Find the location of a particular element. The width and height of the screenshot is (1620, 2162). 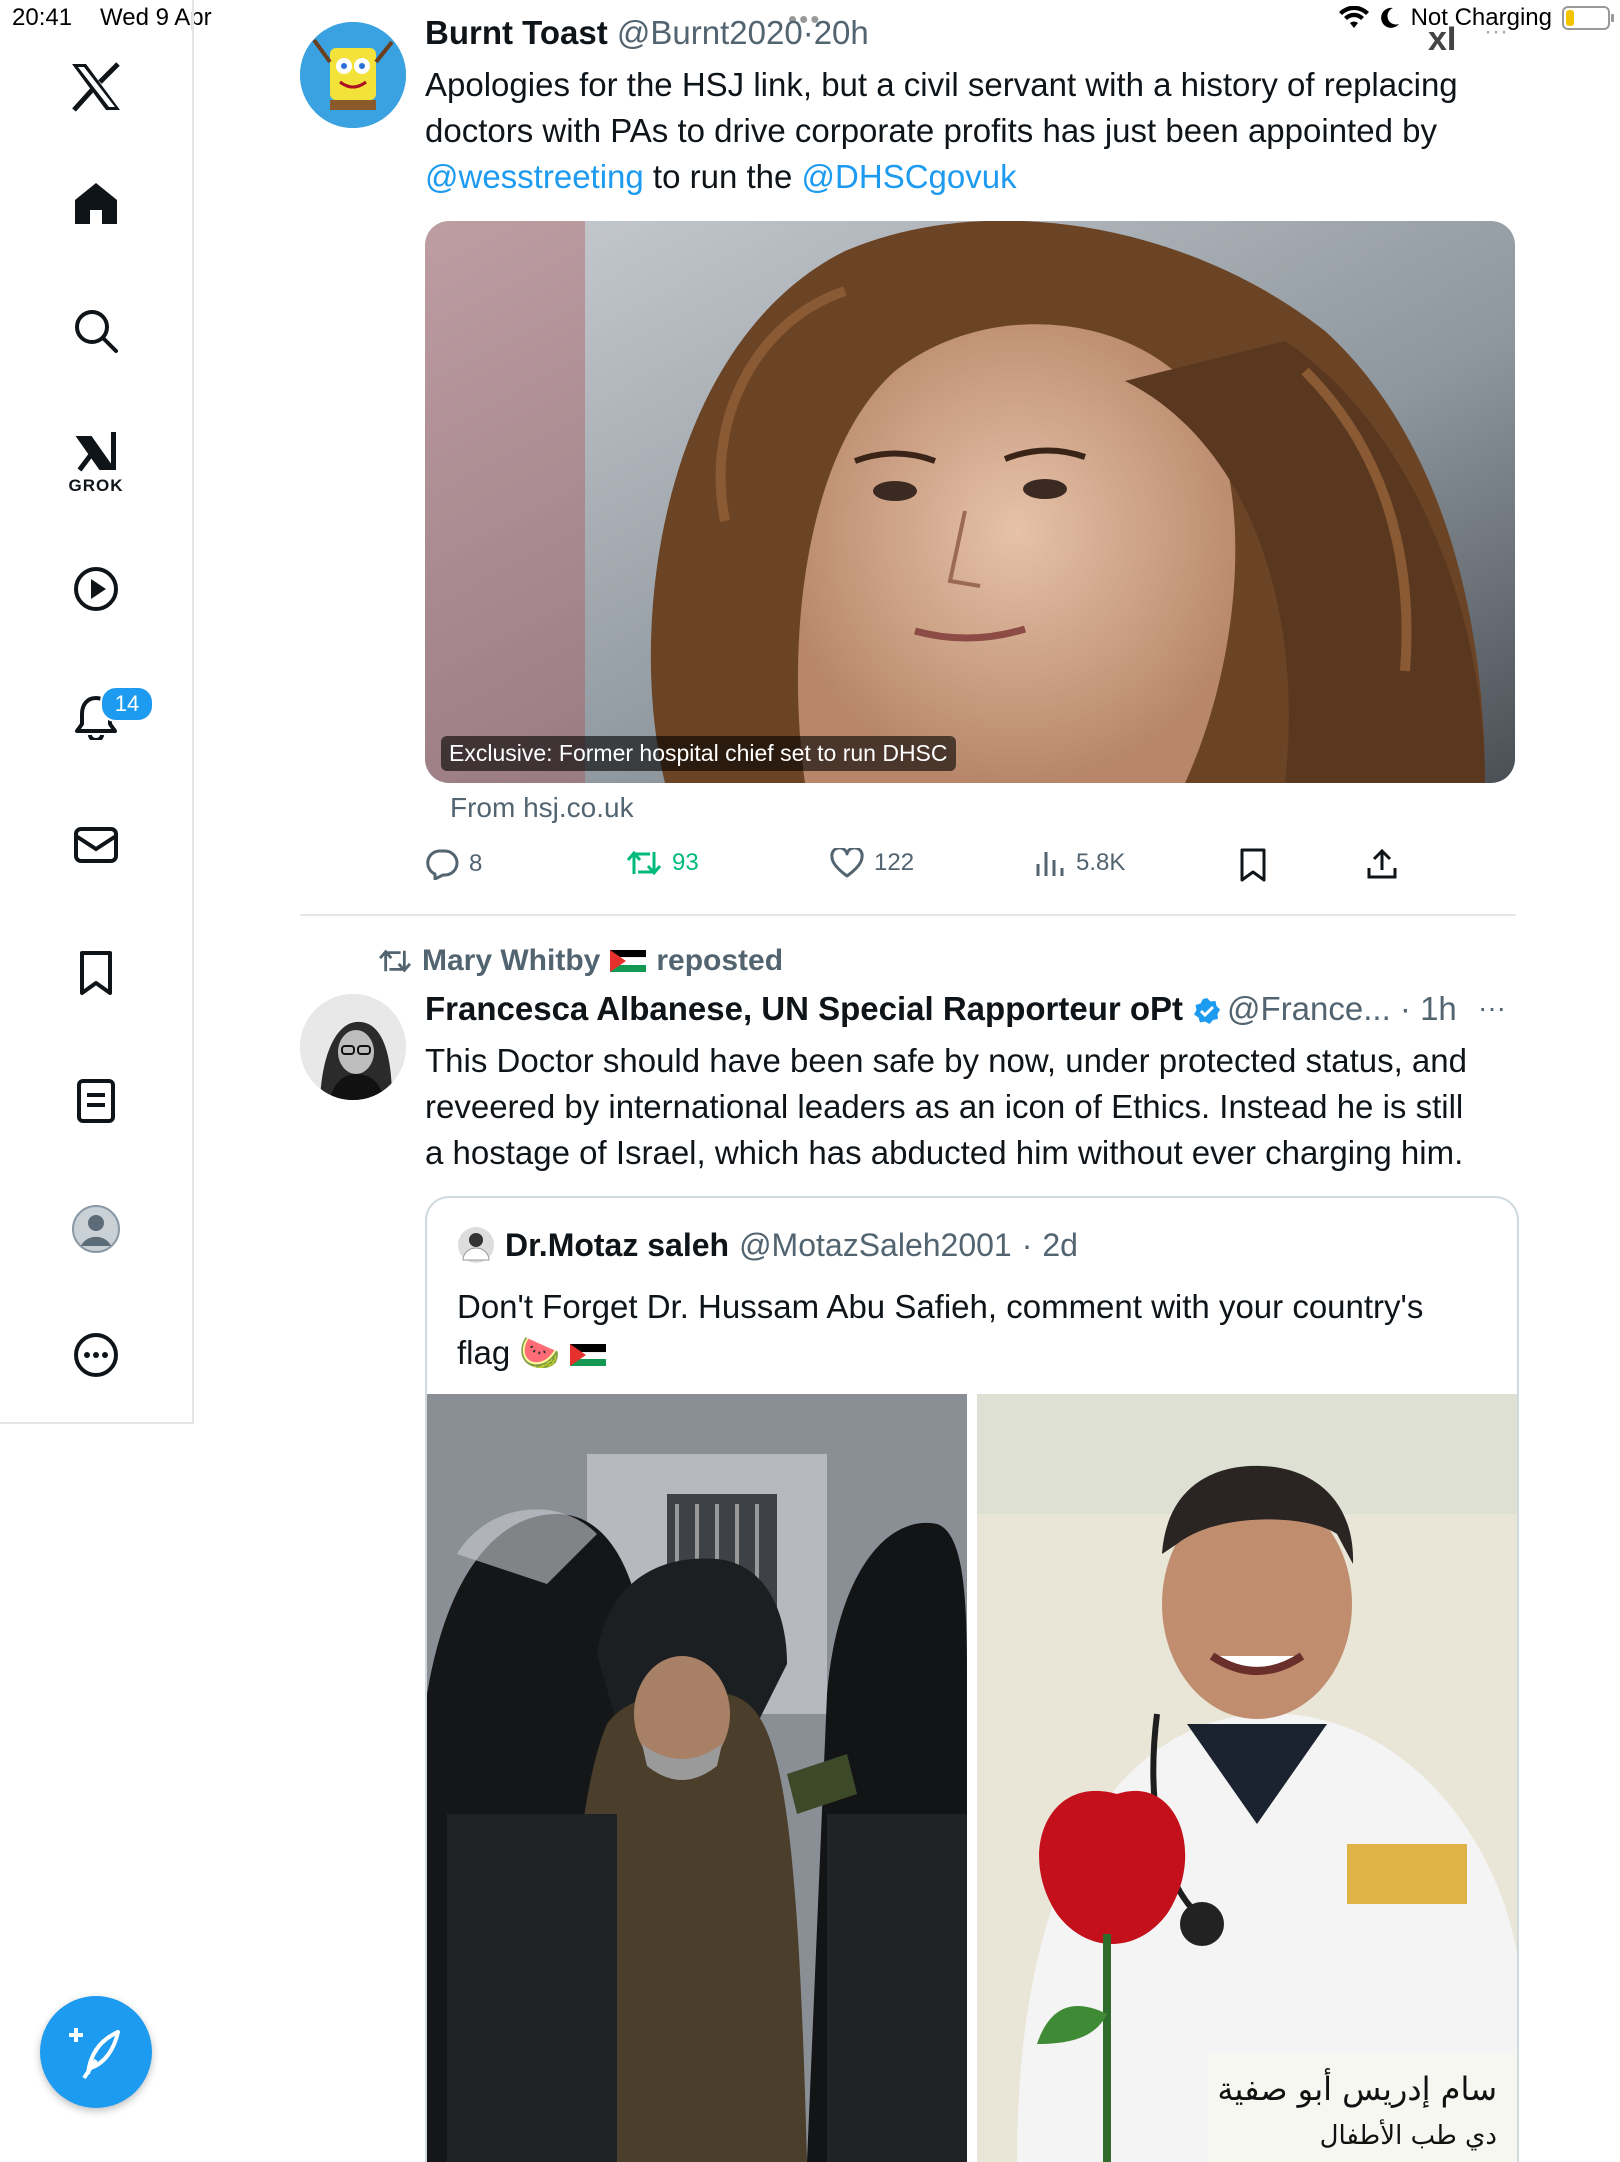

sidebar: GROK 14 is located at coordinates (97, 712).